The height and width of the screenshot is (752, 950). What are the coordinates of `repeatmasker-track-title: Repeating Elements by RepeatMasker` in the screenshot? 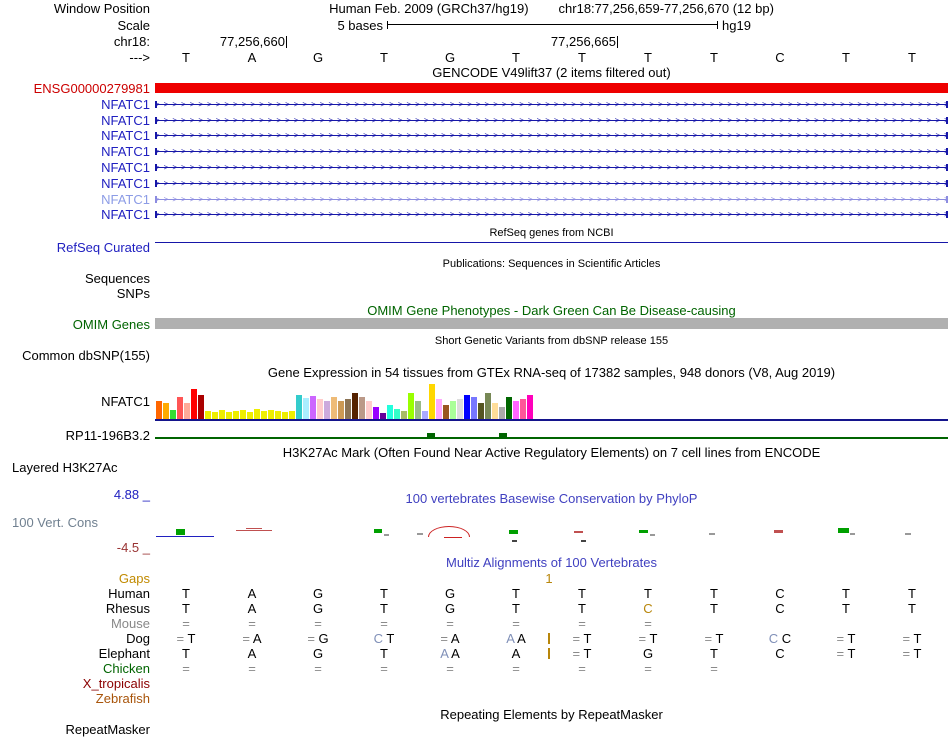 It's located at (551, 715).